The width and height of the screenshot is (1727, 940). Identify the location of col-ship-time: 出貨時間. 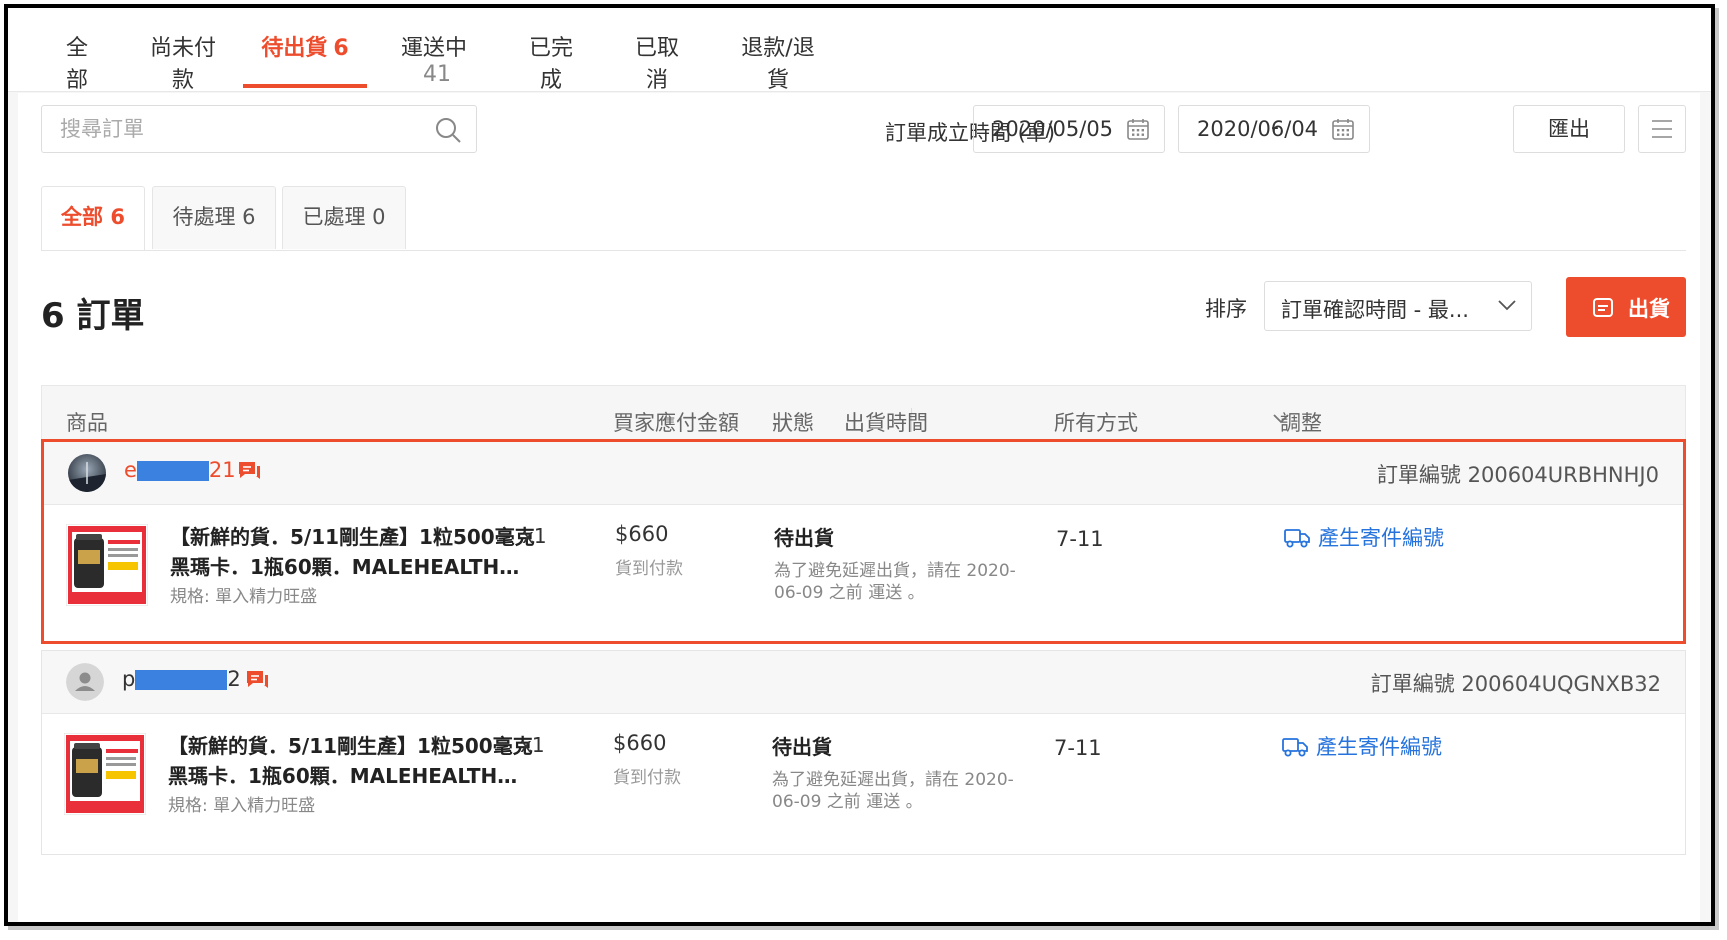
(886, 423).